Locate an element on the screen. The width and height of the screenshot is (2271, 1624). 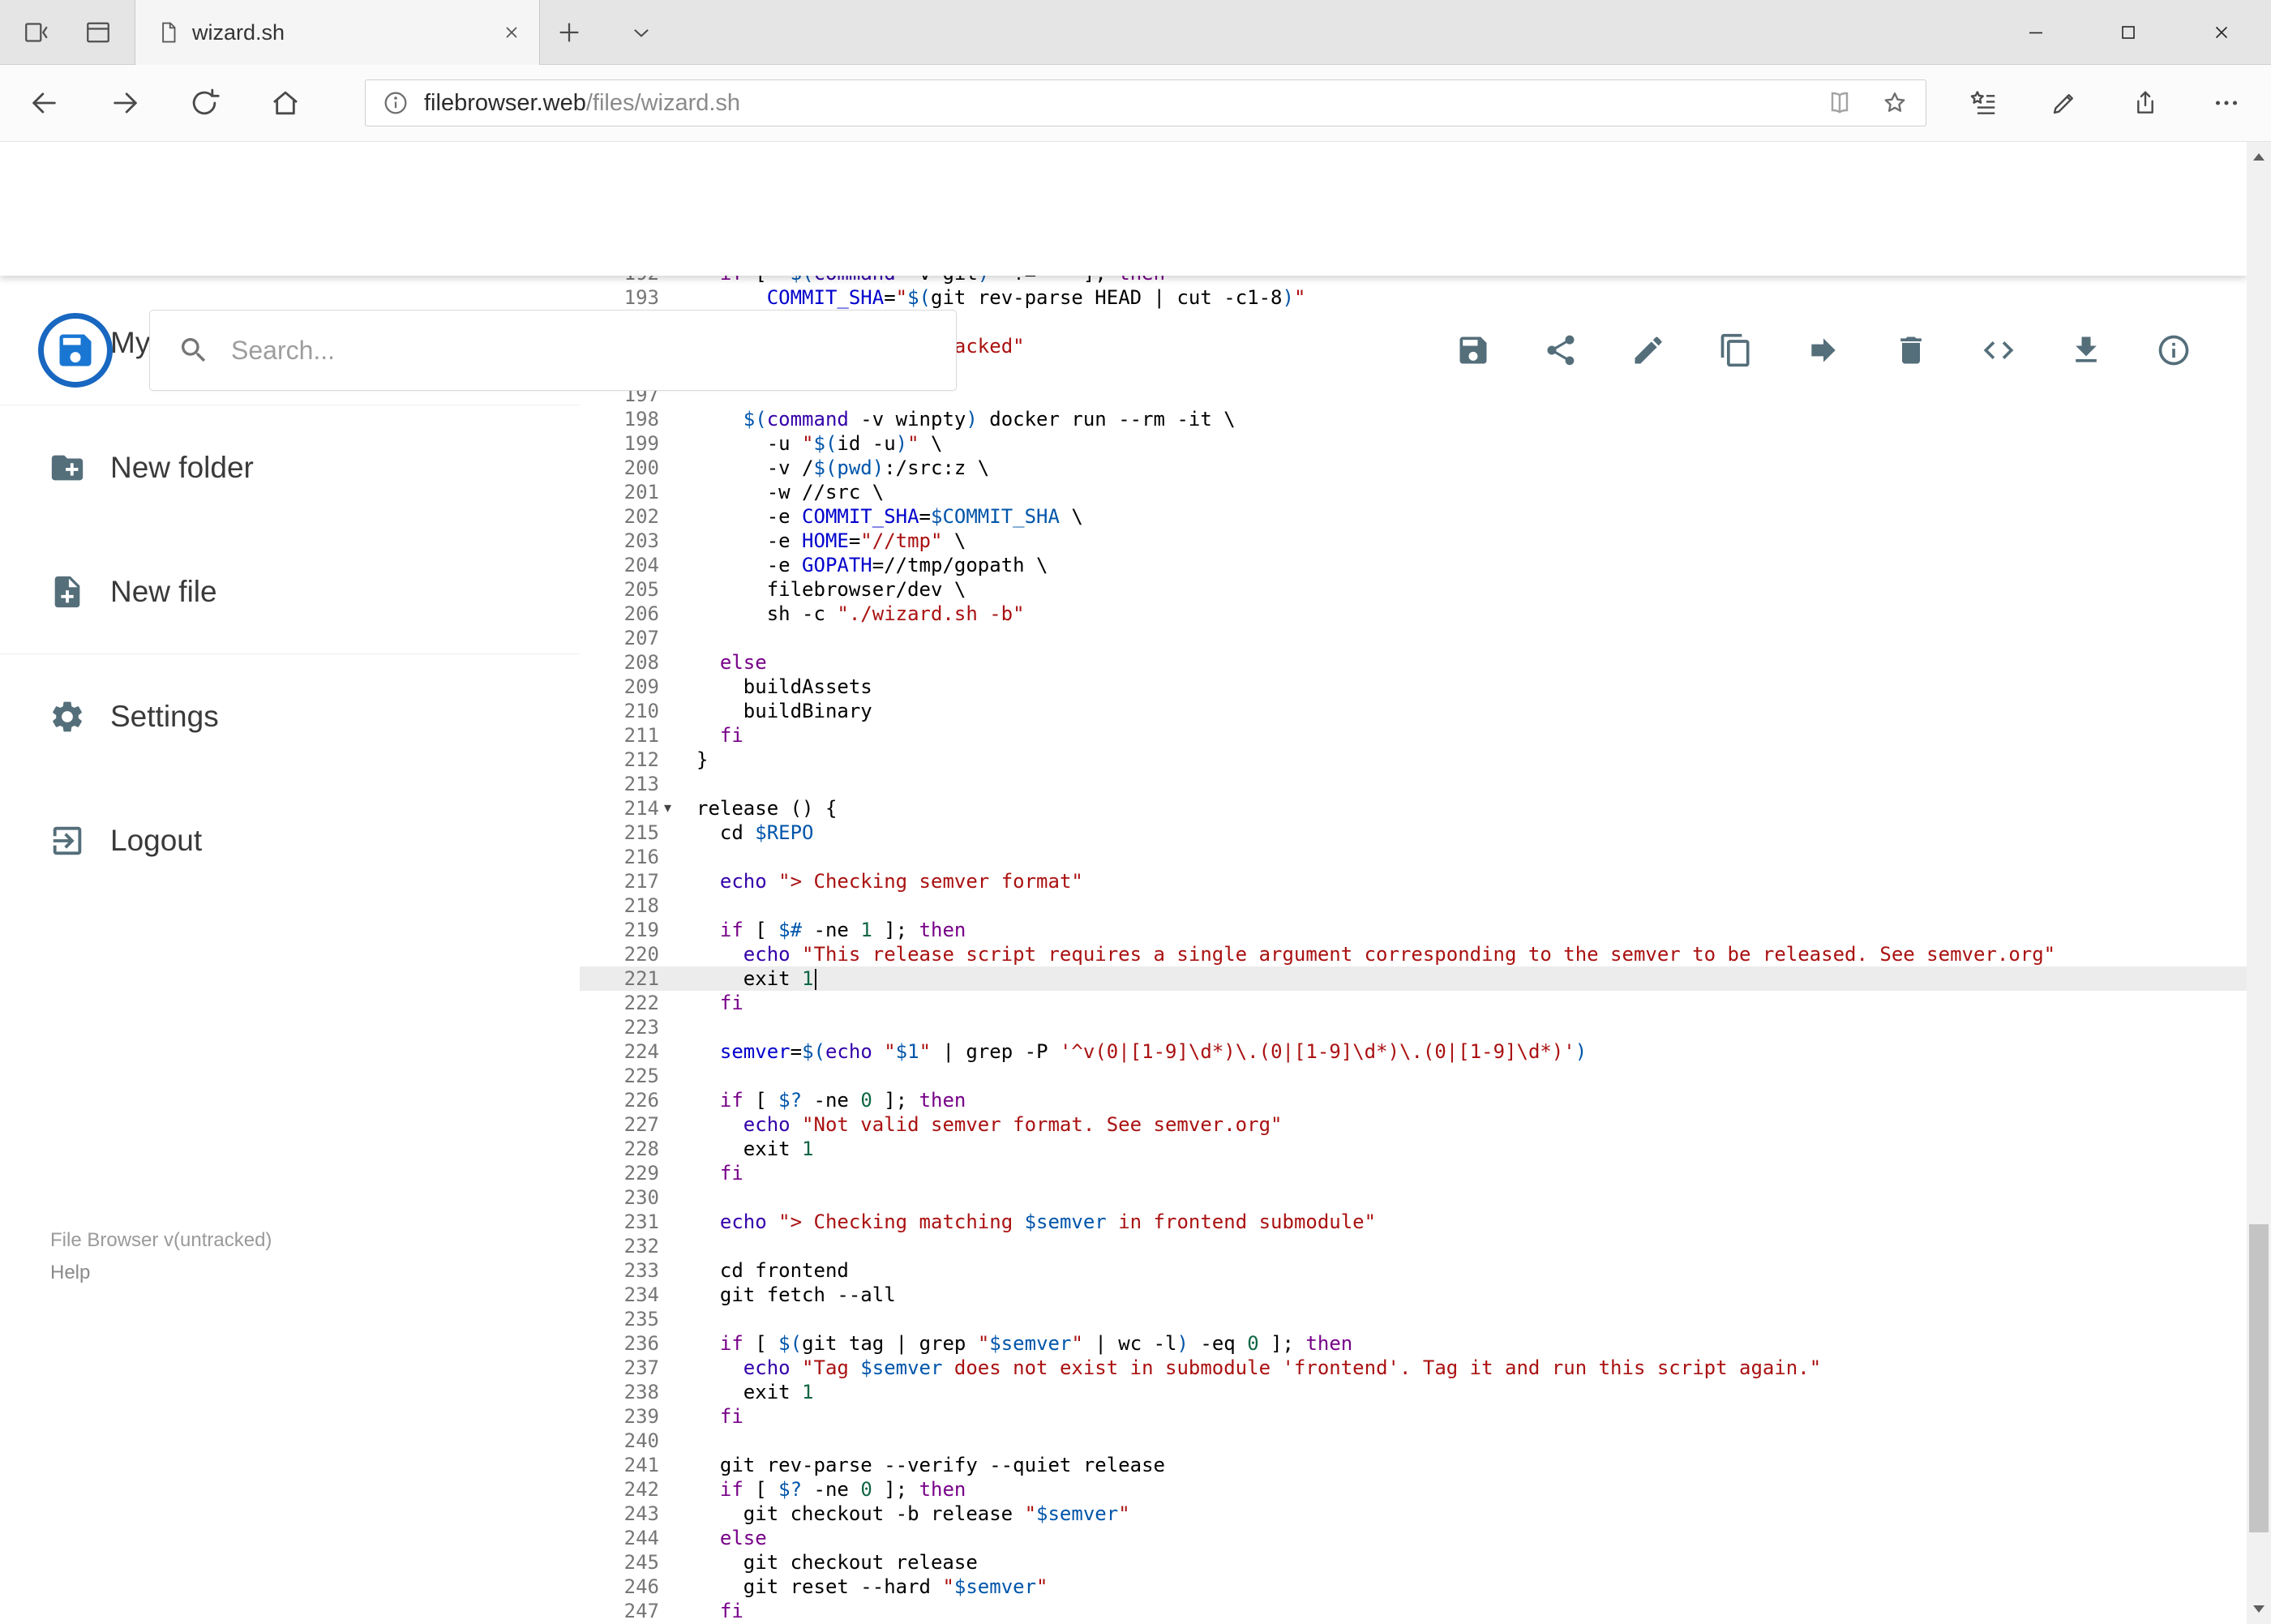
code-line: 222 fi is located at coordinates (1414, 1003).